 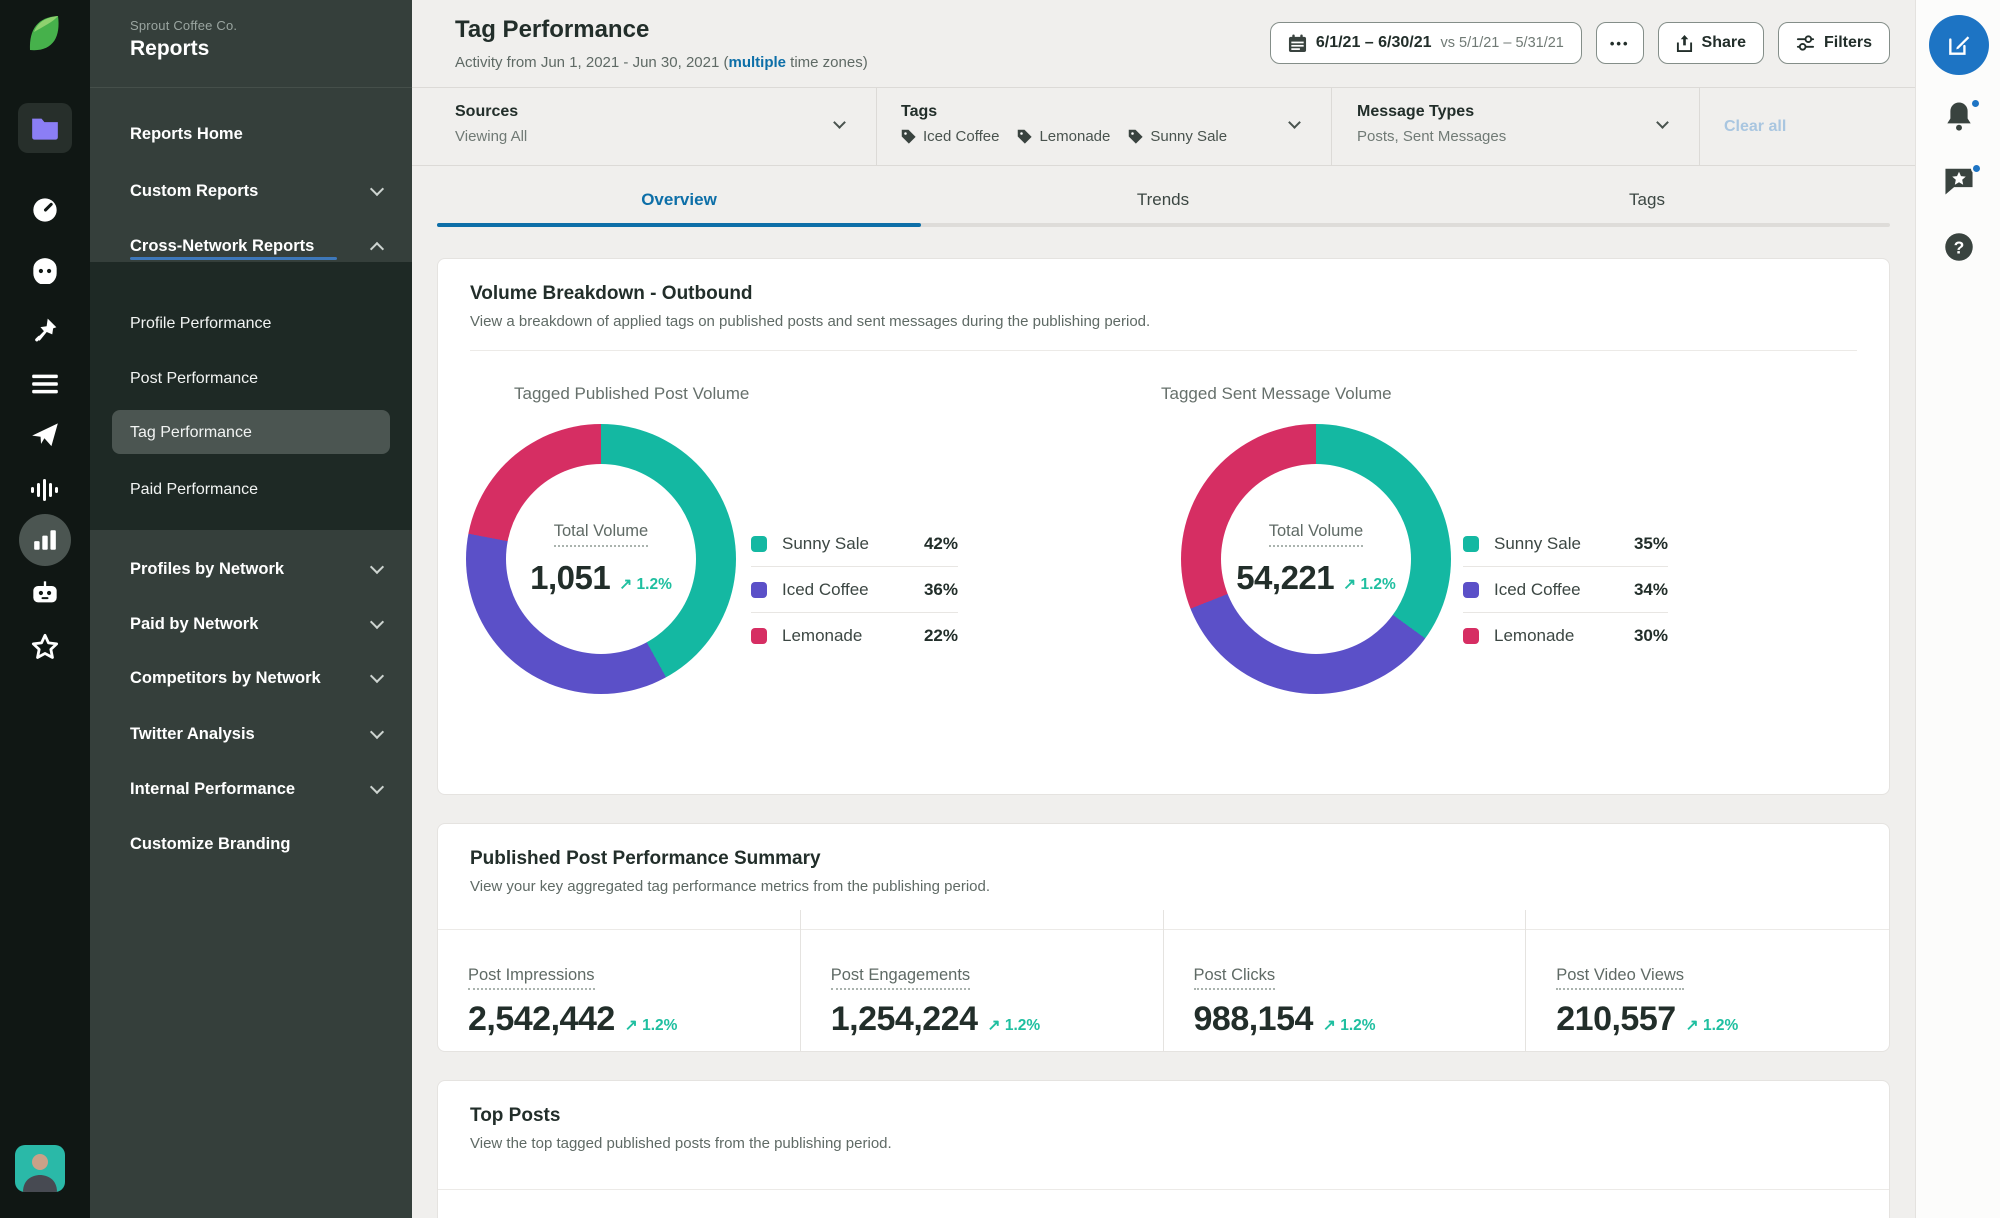 I want to click on report-tabs: Overview Trends Tags, so click(x=1163, y=201).